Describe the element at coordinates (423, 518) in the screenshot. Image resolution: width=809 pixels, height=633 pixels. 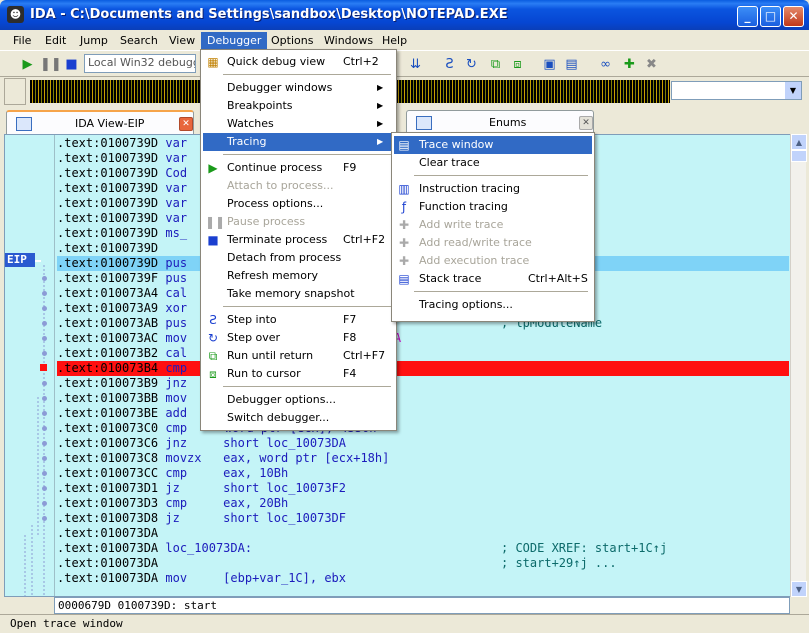
I see `code-line: .text:010073D8 jz short loc_10073DF` at that location.